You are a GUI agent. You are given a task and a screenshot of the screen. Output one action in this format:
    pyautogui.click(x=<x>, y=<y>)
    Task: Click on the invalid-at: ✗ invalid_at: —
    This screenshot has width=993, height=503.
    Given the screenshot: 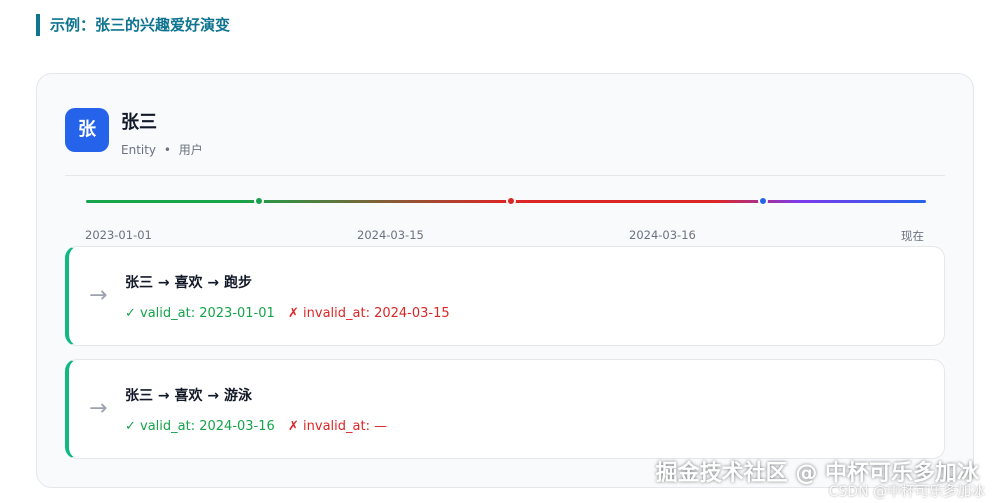 What is the action you would take?
    pyautogui.click(x=338, y=426)
    